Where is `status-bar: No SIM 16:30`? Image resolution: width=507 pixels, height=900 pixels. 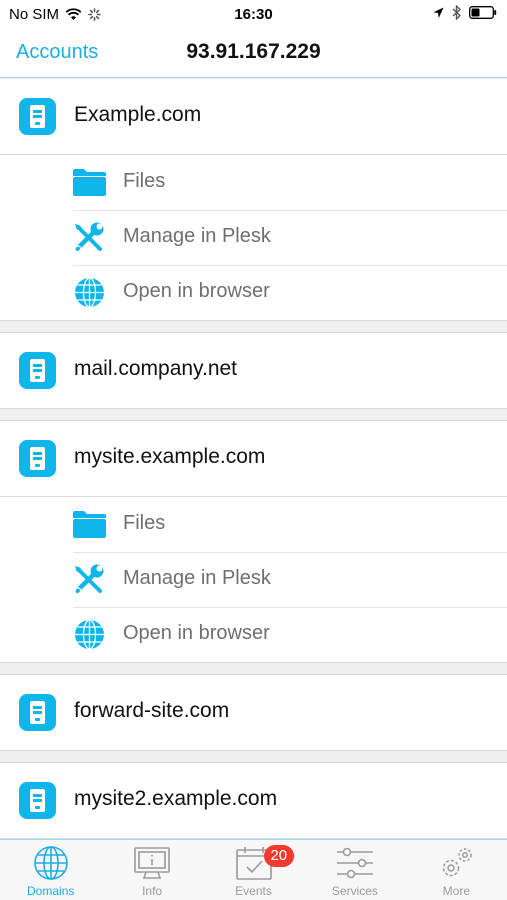
status-bar: No SIM 16:30 is located at coordinates (253, 15).